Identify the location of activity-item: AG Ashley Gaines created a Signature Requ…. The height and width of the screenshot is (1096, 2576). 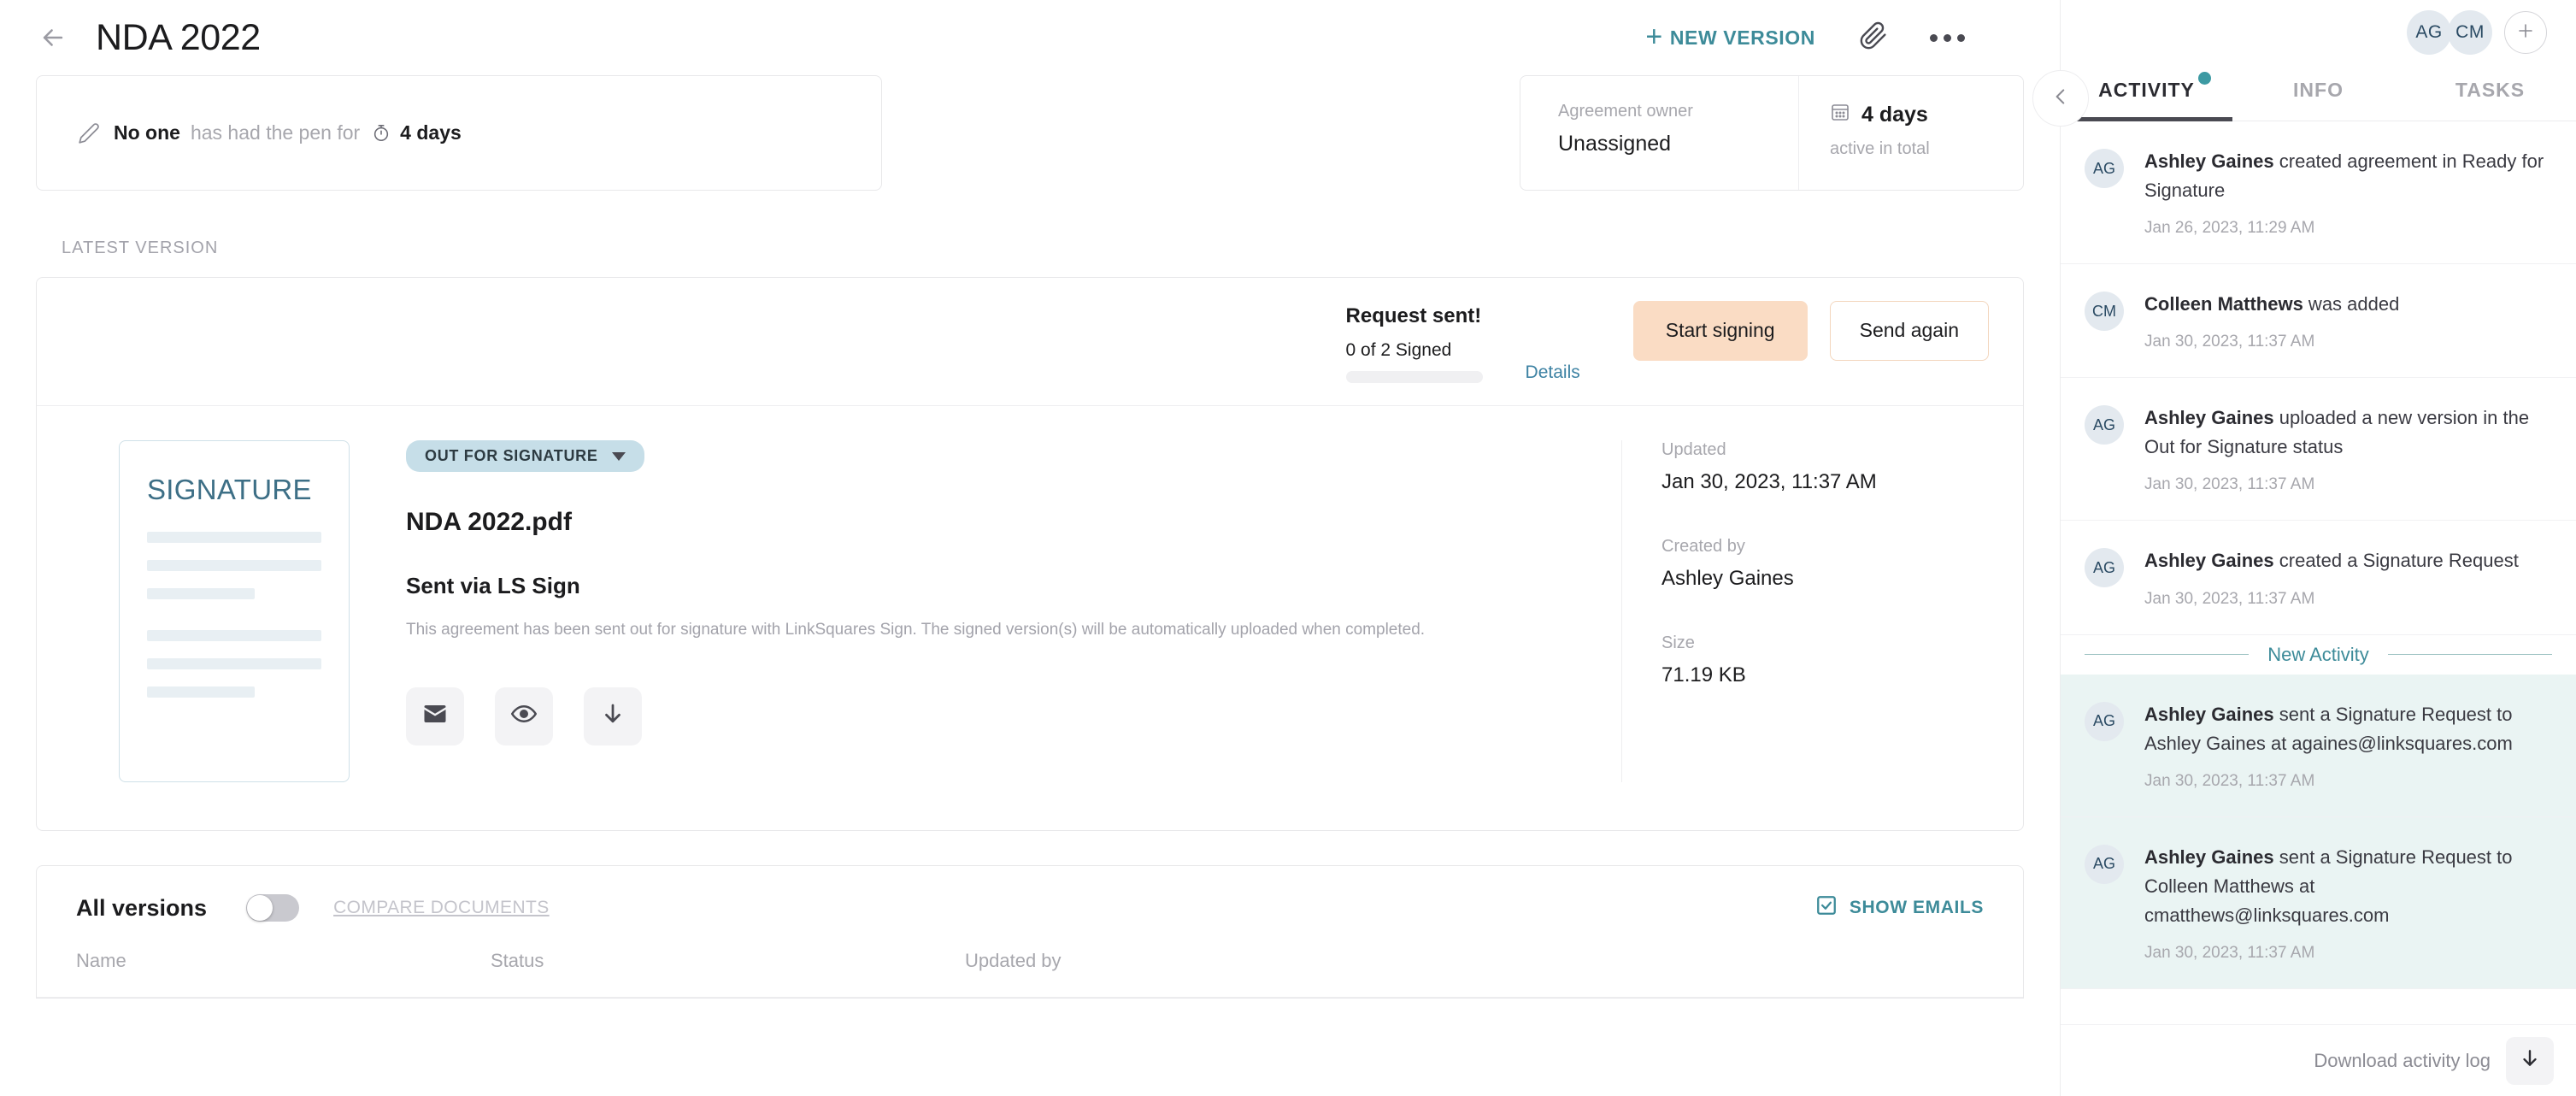
(2318, 578).